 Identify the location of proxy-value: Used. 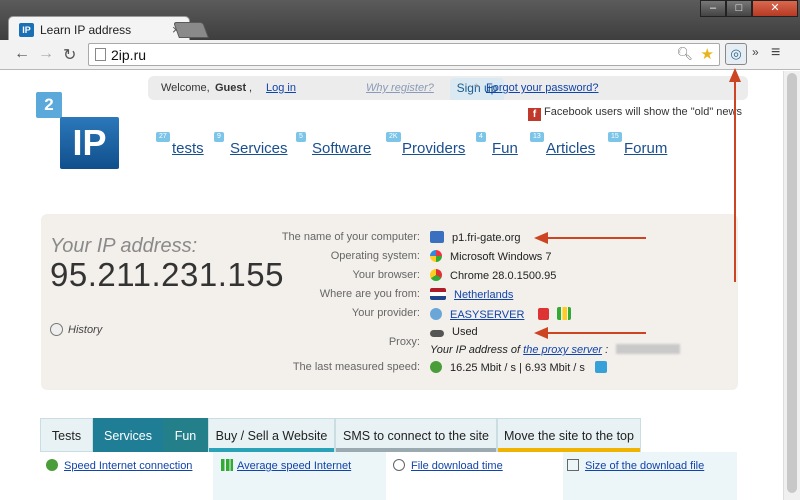
(454, 332).